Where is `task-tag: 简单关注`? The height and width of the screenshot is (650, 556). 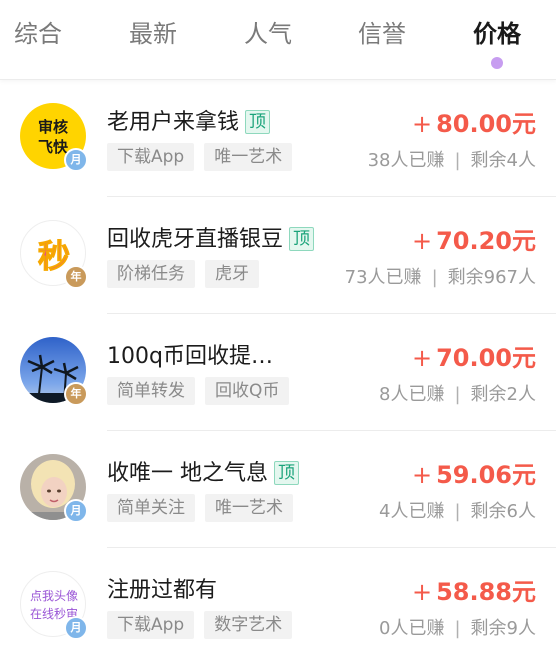
task-tag: 简单关注 is located at coordinates (151, 508).